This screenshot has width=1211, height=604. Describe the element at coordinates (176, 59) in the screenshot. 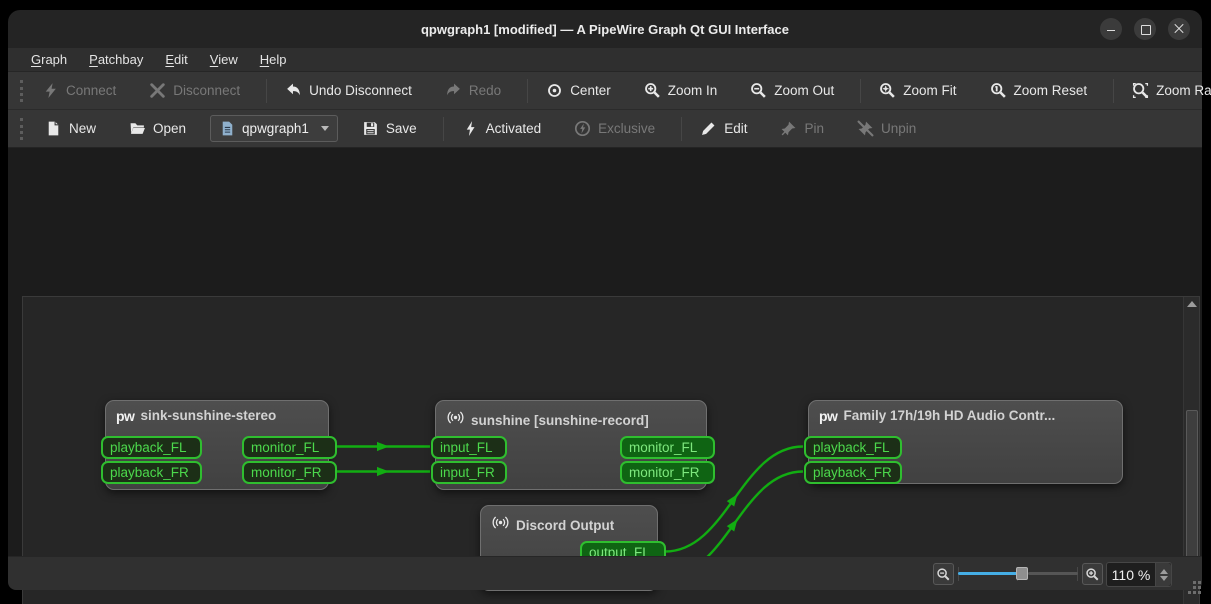

I see `menu-edit: Edit` at that location.